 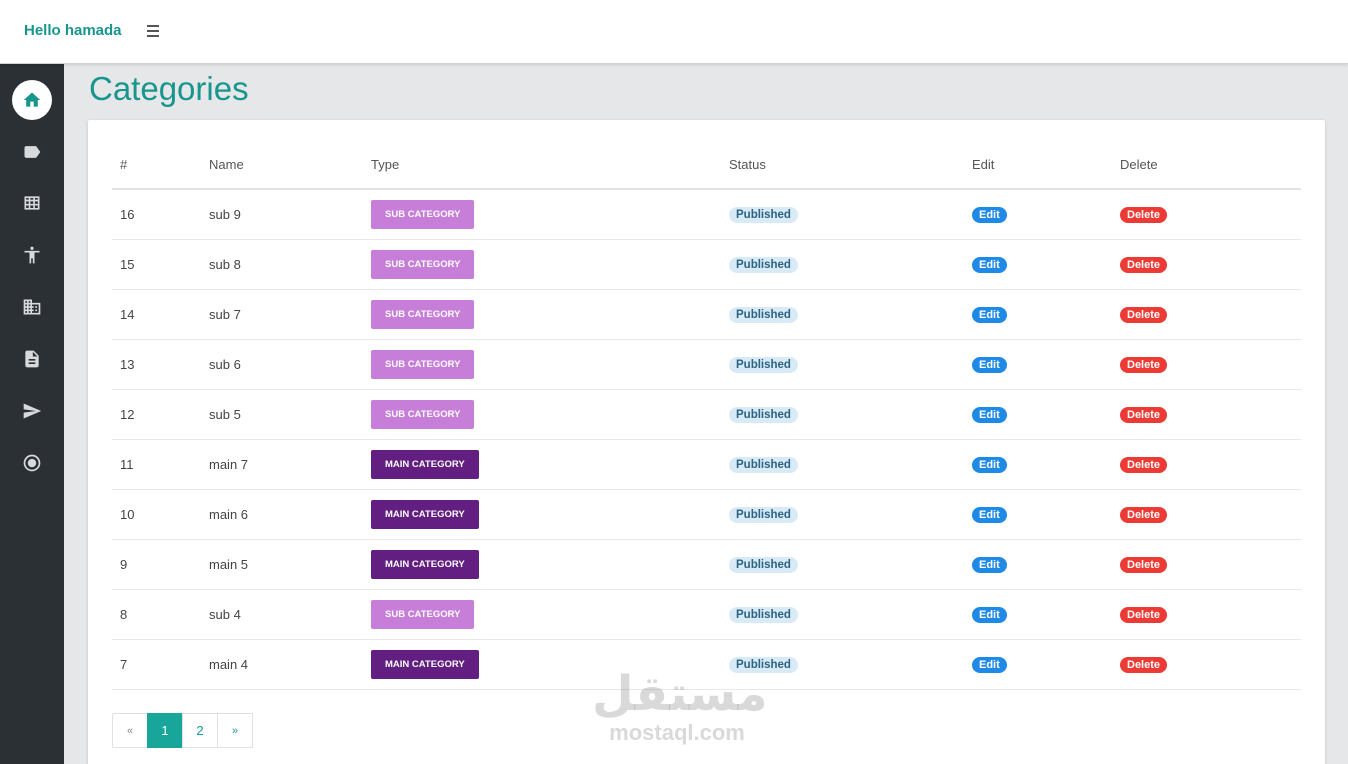 What do you see at coordinates (680, 694) in the screenshot?
I see `watermark-arabic: مستقل` at bounding box center [680, 694].